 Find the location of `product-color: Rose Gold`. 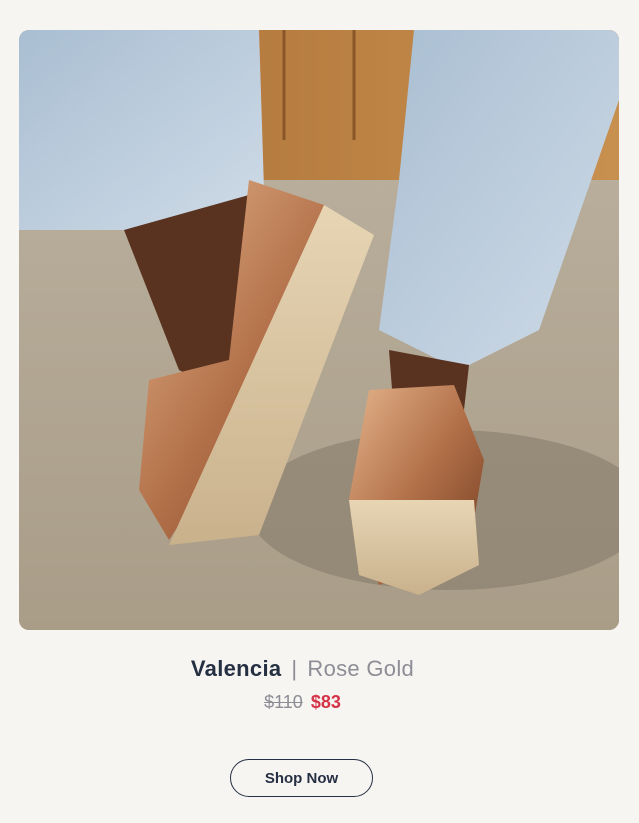

product-color: Rose Gold is located at coordinates (361, 668).